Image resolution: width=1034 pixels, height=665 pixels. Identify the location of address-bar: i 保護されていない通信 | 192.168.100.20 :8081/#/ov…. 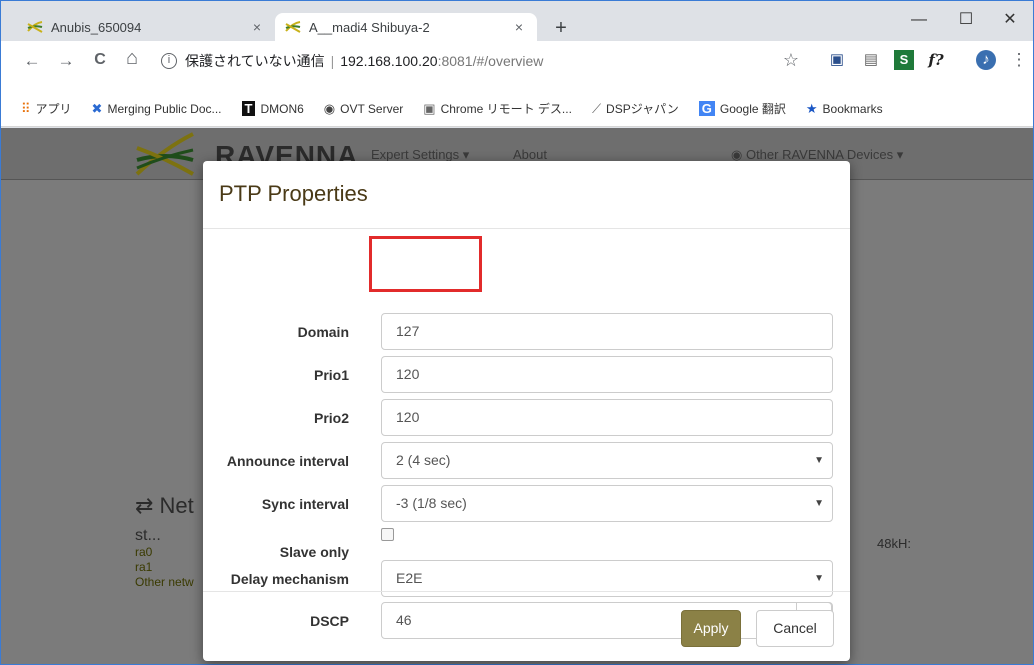
(486, 61).